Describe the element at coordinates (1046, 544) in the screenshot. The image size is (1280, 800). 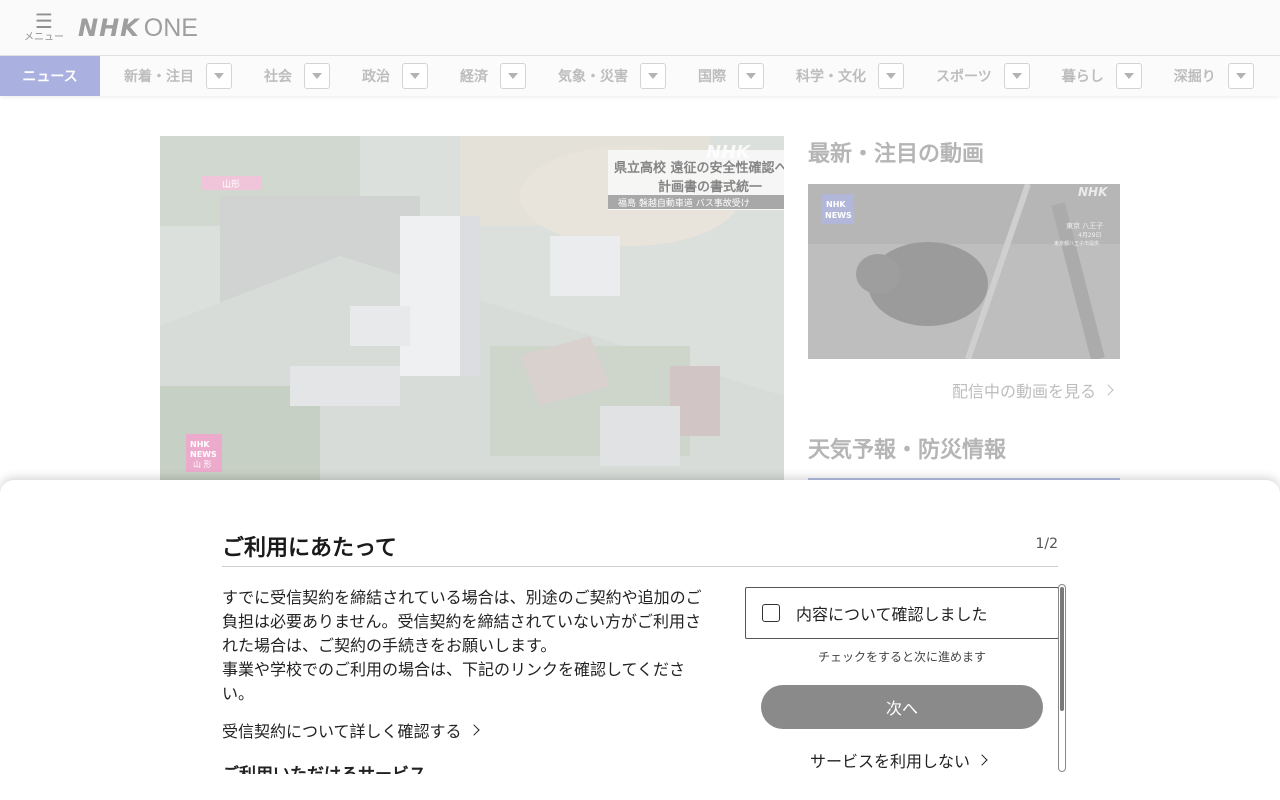
I see `step-indicator: 1/2` at that location.